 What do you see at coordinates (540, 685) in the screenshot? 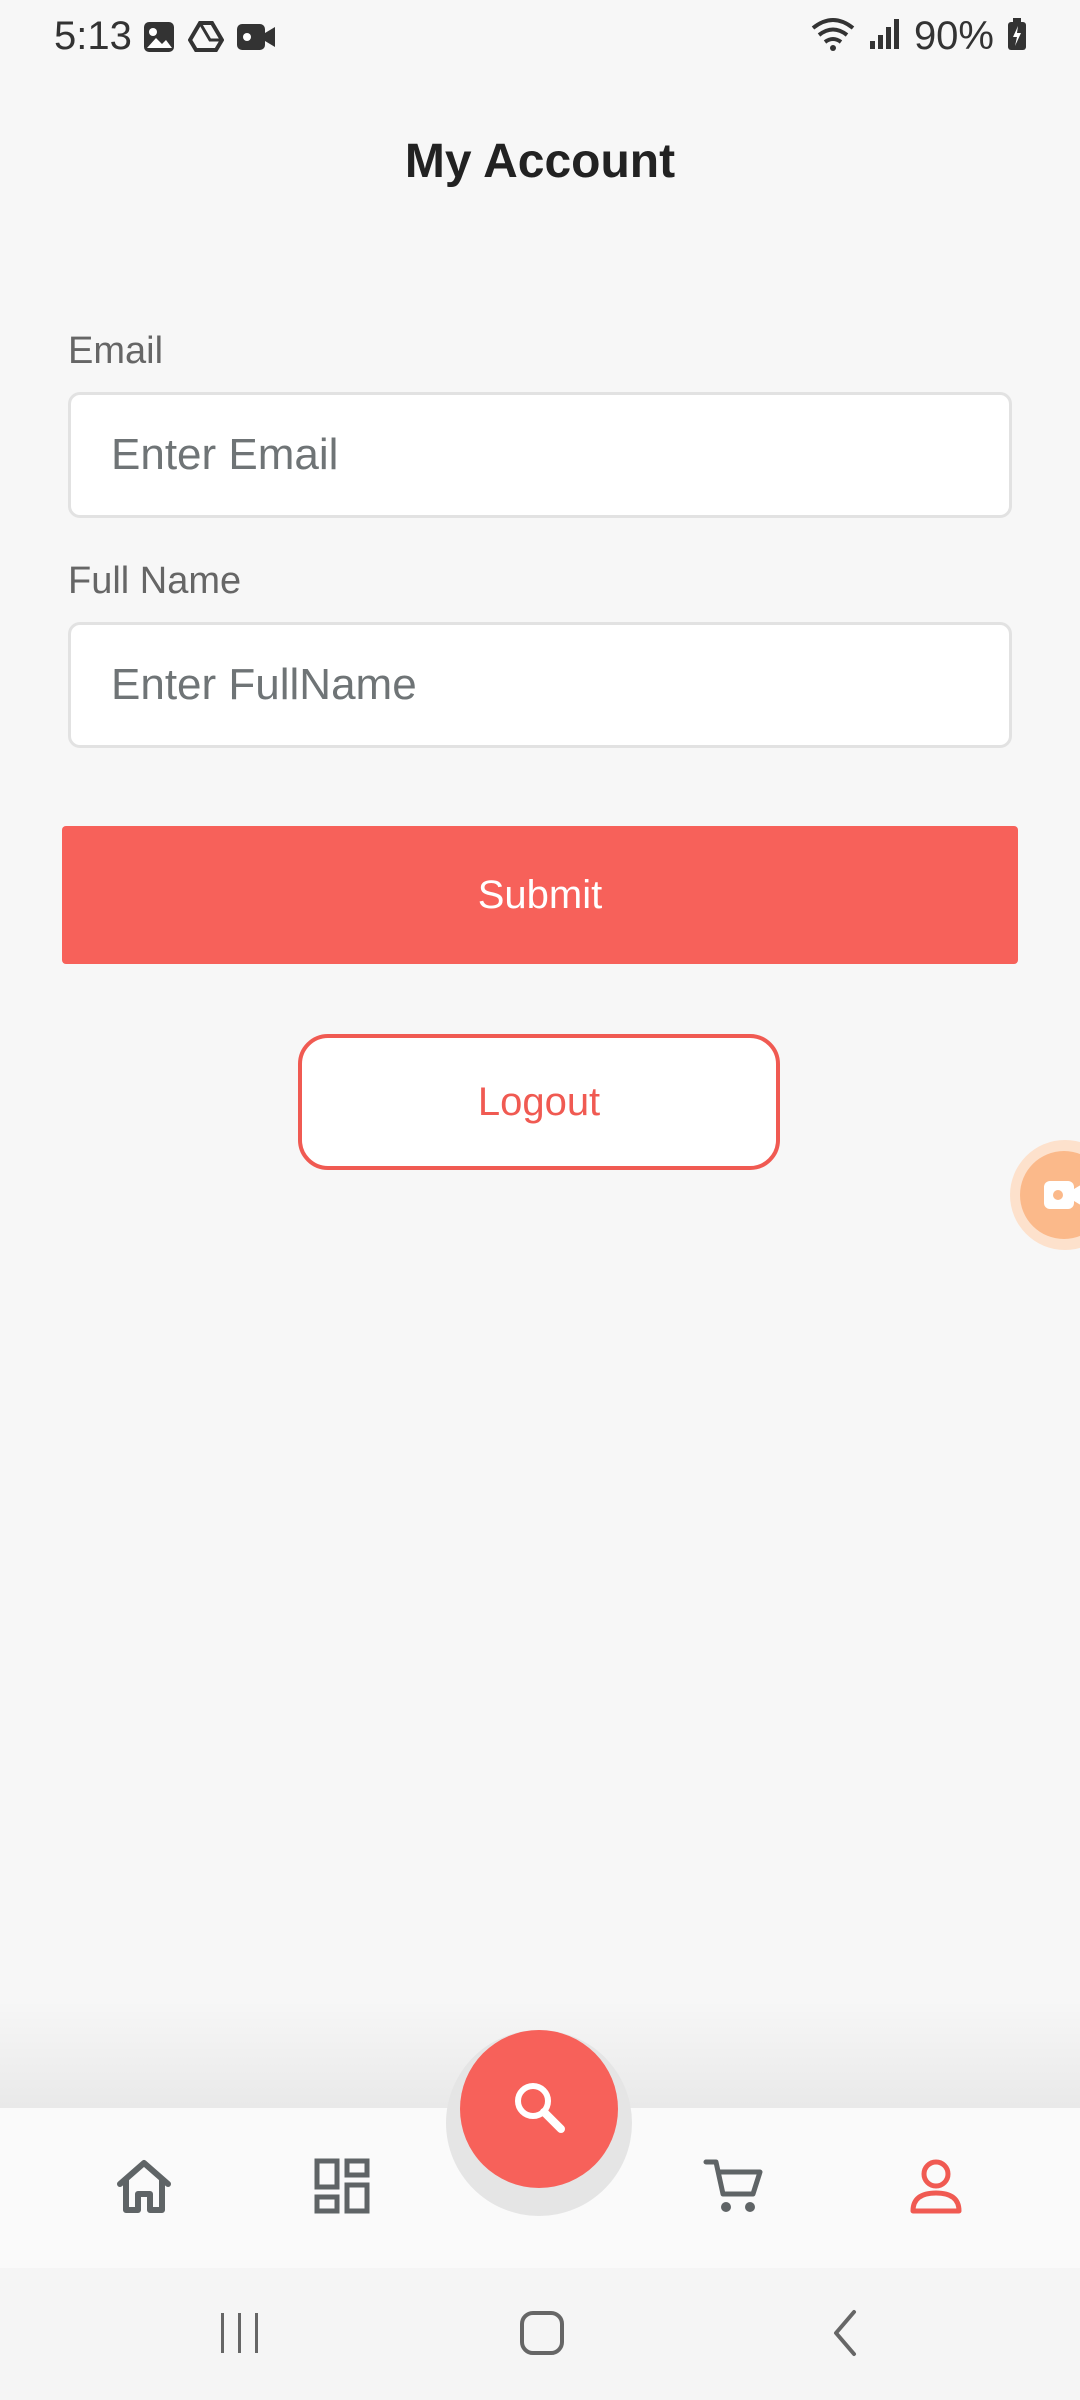
I see `full-name-input` at bounding box center [540, 685].